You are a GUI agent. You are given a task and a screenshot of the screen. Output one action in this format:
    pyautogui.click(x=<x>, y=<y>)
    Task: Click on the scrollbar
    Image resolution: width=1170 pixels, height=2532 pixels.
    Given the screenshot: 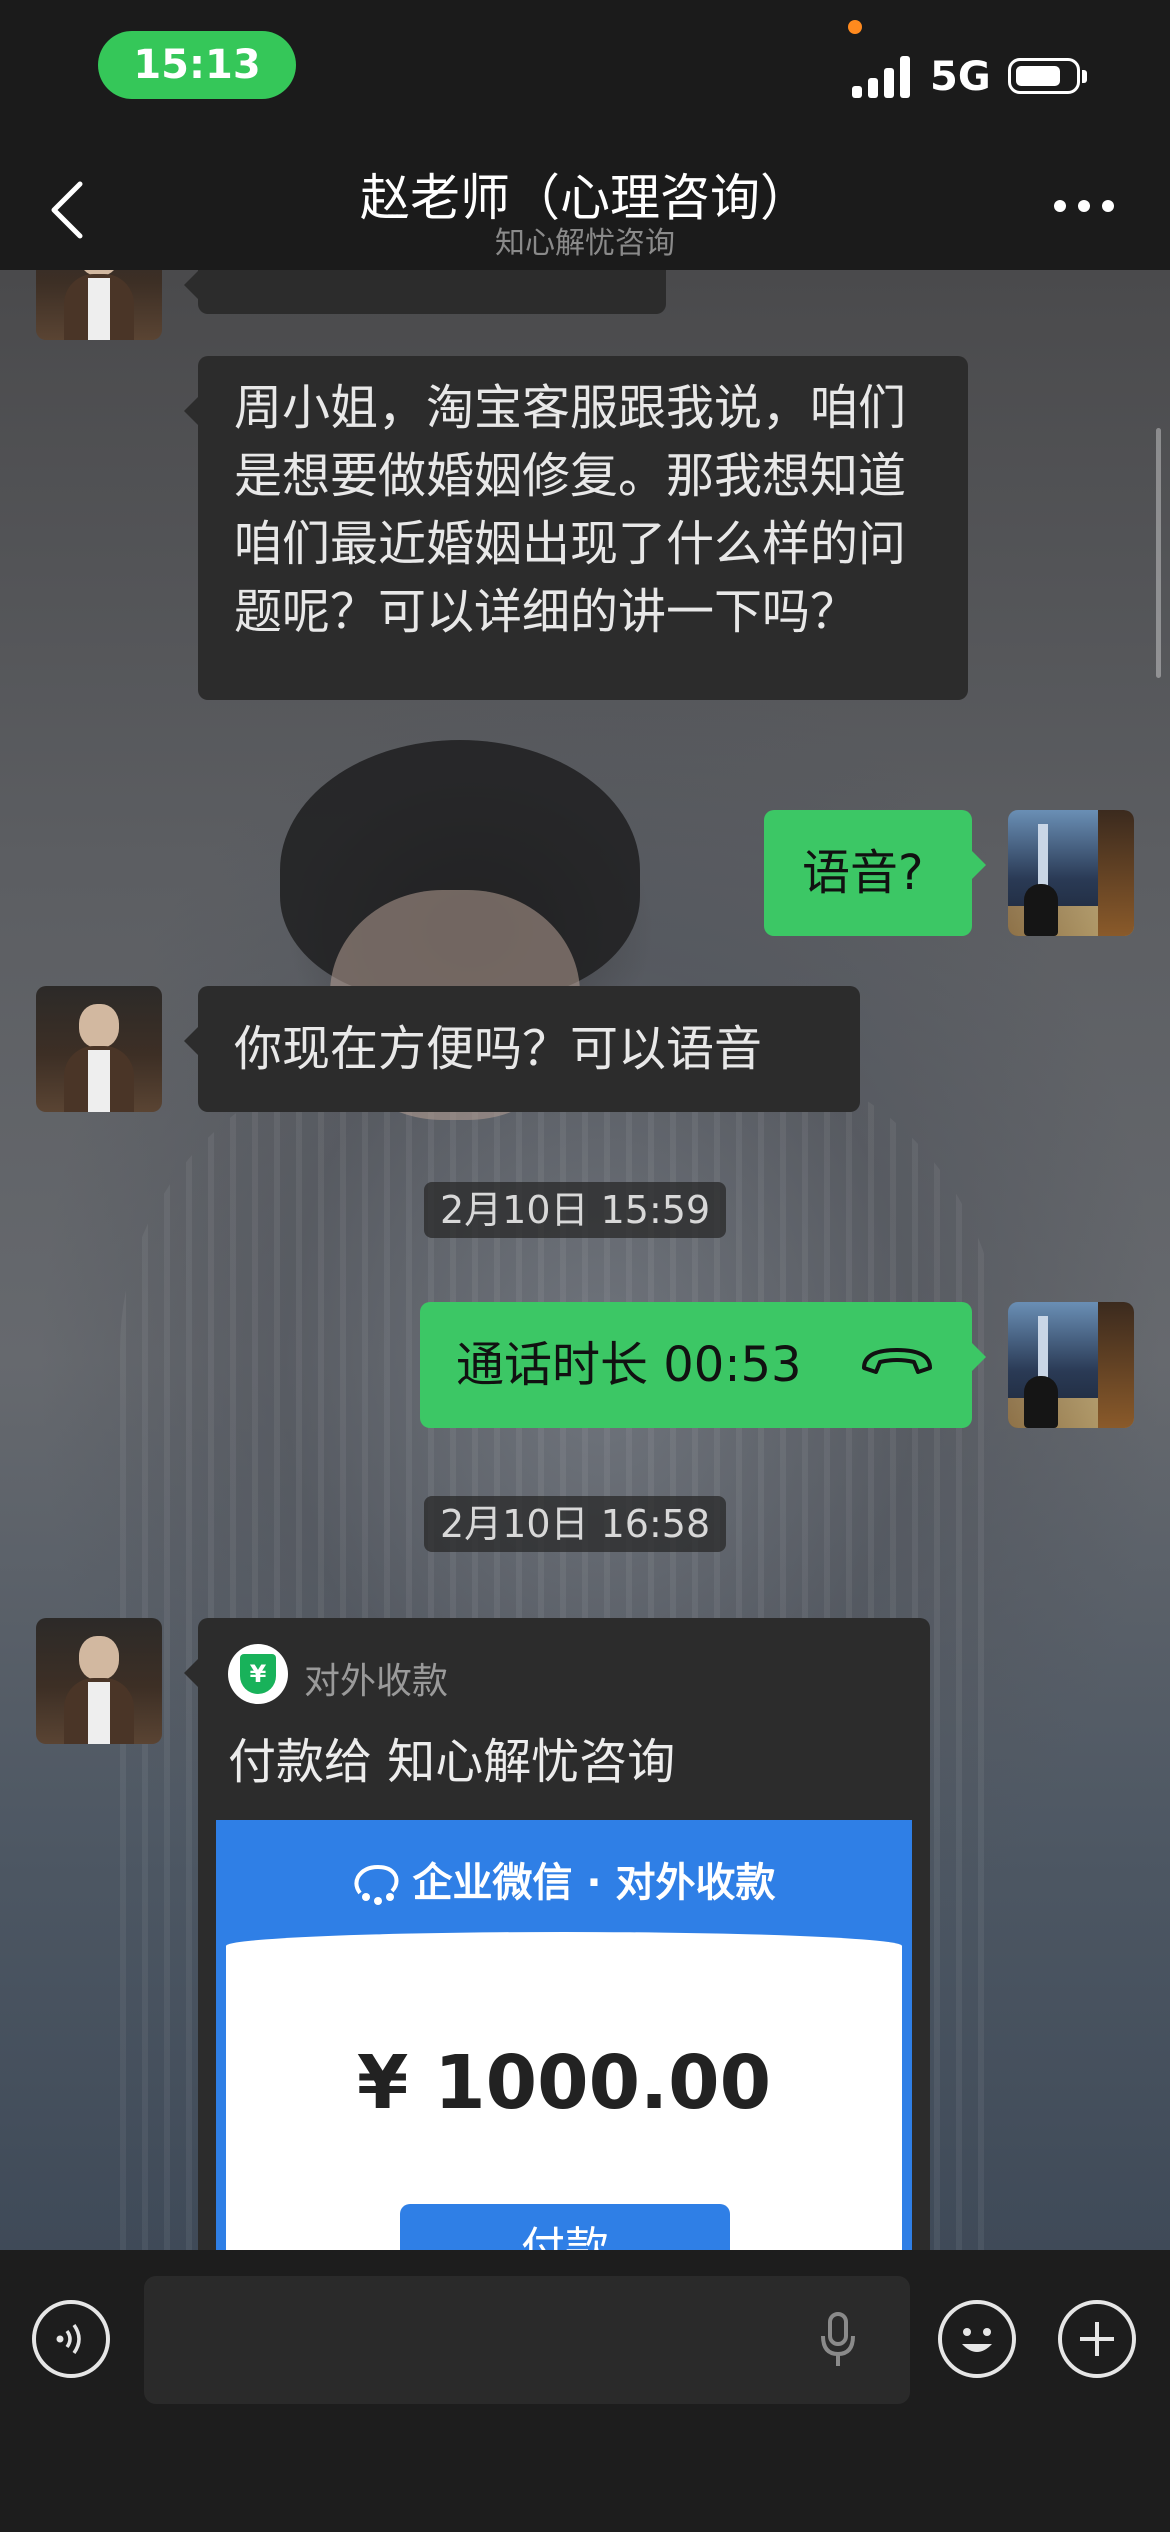 What is the action you would take?
    pyautogui.click(x=1158, y=553)
    